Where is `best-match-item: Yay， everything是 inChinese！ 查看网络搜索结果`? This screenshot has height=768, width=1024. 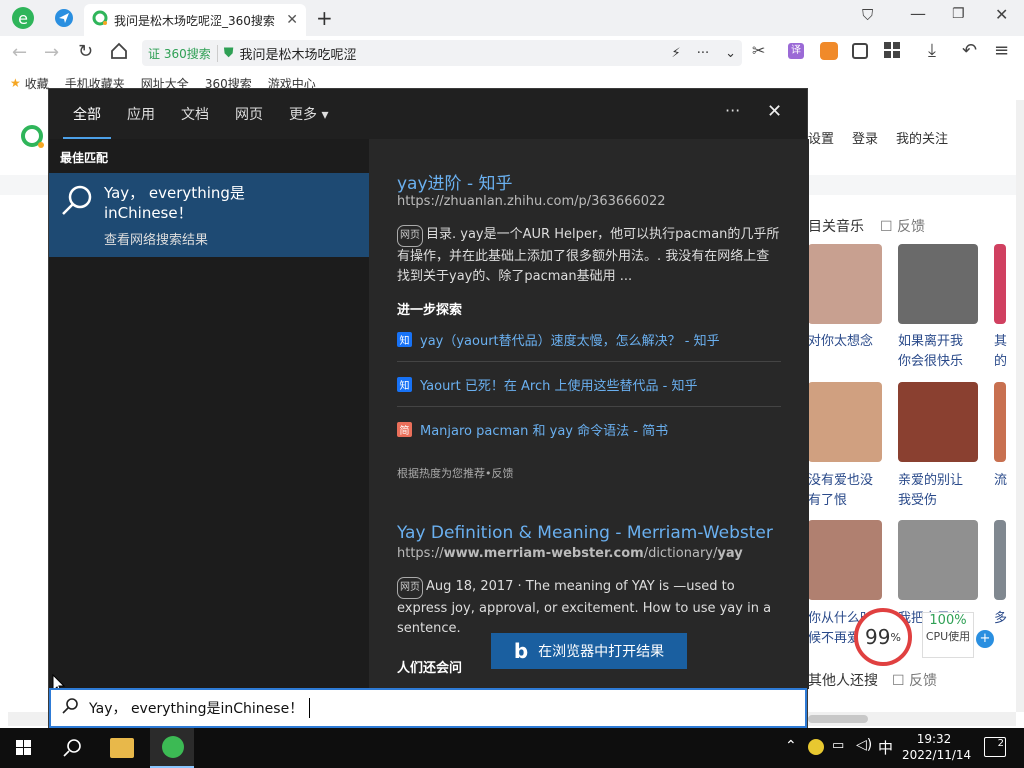
best-match-item: Yay， everything是 inChinese！ 查看网络搜索结果 is located at coordinates (209, 215).